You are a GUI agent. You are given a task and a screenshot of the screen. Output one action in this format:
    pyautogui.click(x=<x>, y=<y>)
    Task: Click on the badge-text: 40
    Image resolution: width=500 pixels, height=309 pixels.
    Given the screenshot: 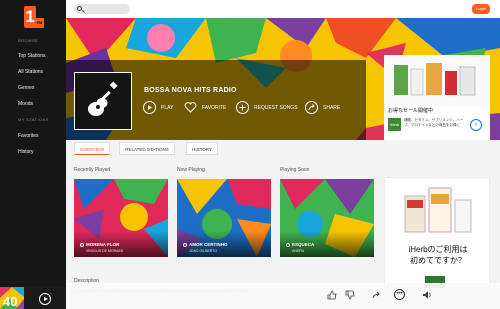 What is the action you would take?
    pyautogui.click(x=10, y=301)
    